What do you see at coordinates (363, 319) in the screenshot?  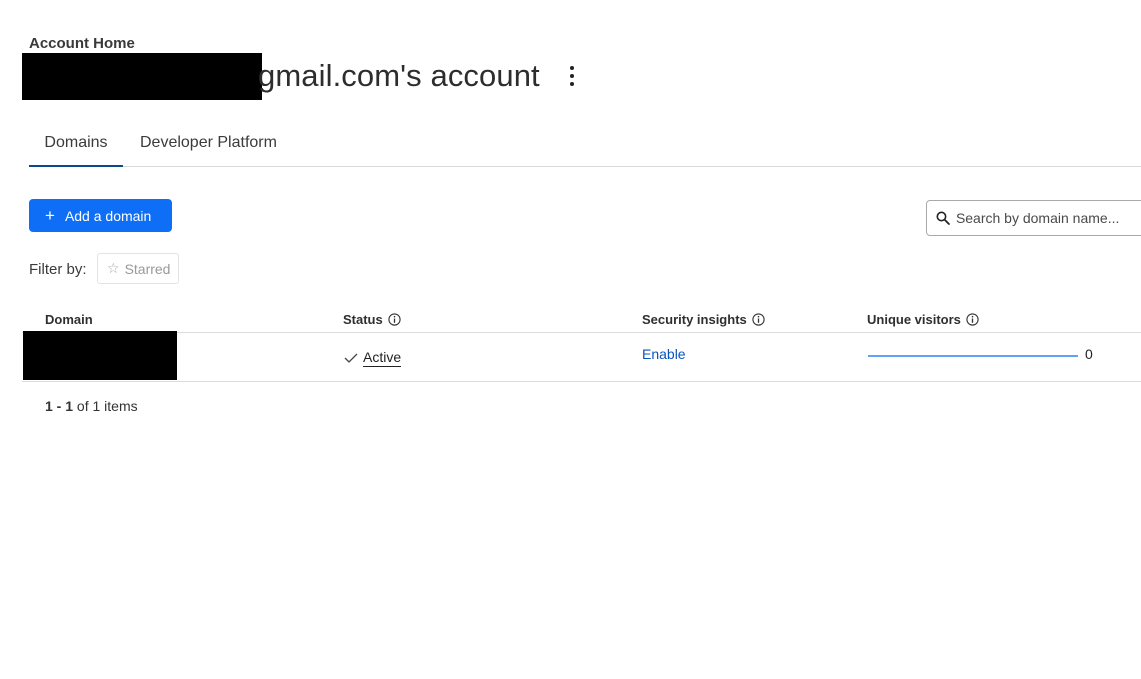 I see `column-header-status-label: Status` at bounding box center [363, 319].